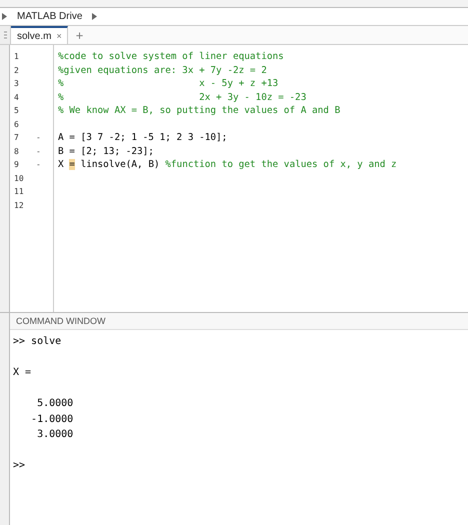 The image size is (468, 525). I want to click on code-comment: % 2x + 3y - 10z = -23, so click(182, 97).